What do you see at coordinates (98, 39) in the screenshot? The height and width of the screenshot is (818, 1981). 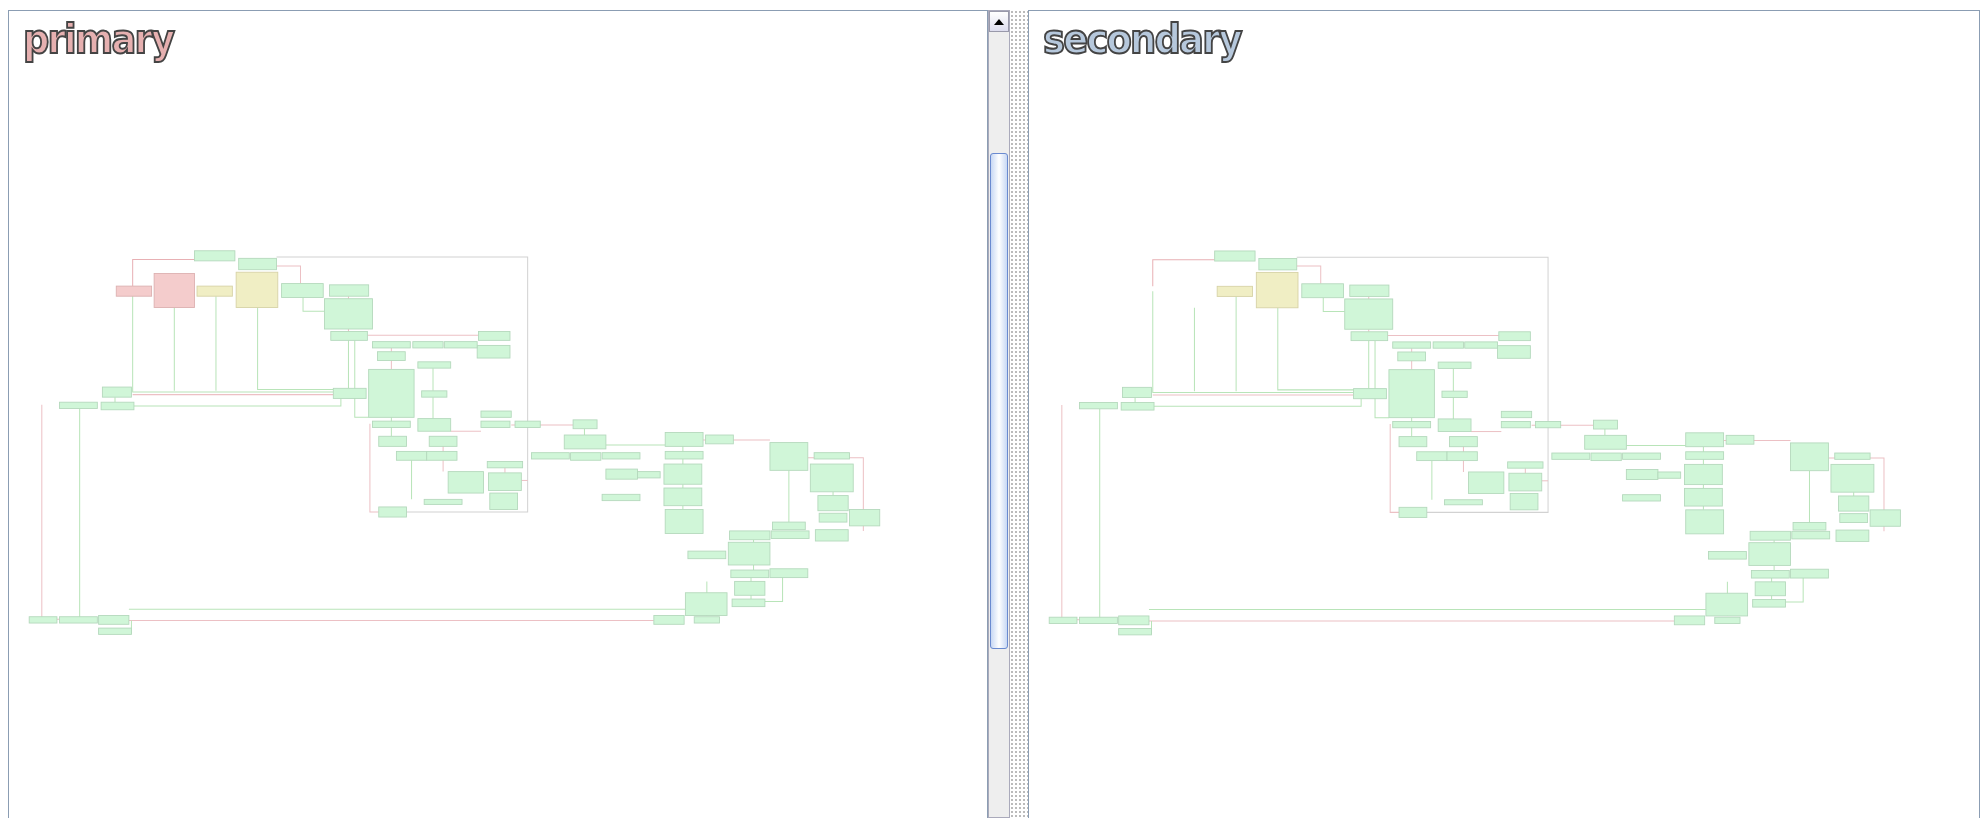 I see `panel-title: primary` at bounding box center [98, 39].